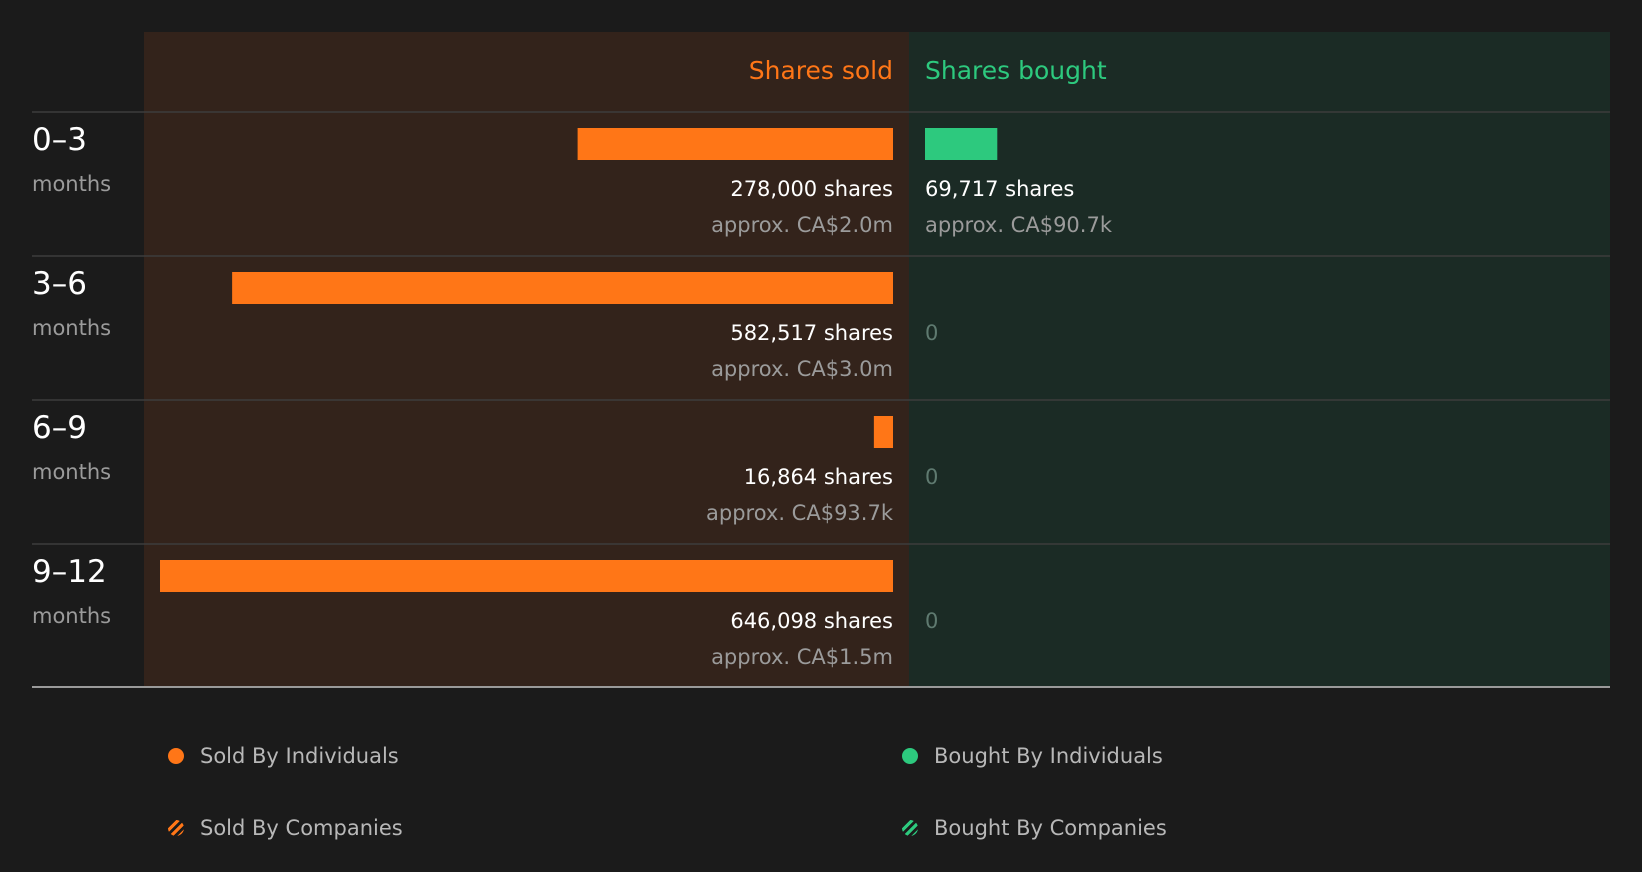 The image size is (1642, 872). Describe the element at coordinates (1050, 828) in the screenshot. I see `legend-label: Bought By Companies` at that location.